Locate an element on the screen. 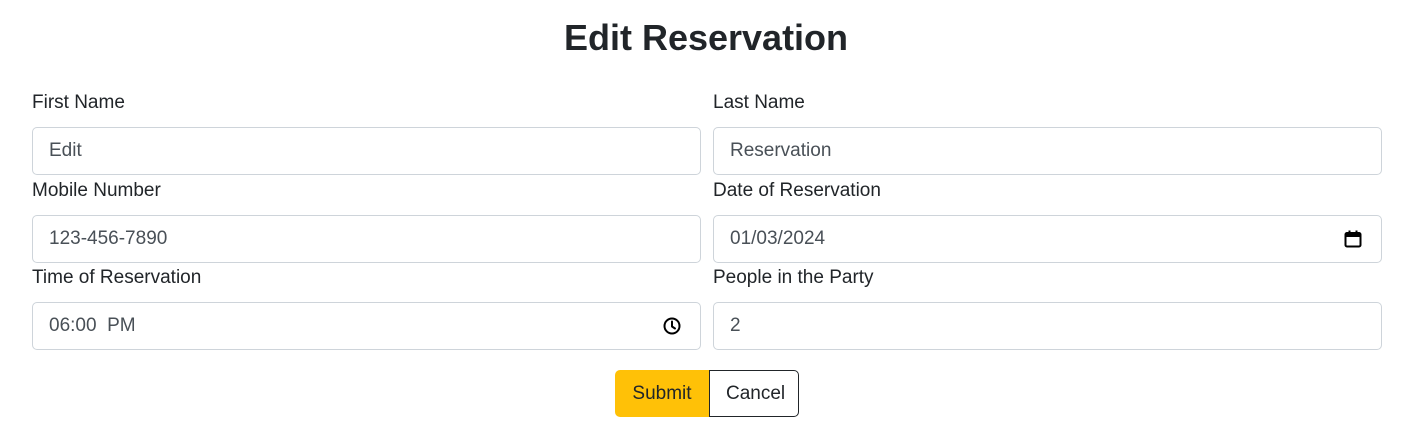 The height and width of the screenshot is (446, 1412). date-value: 01/03/2024 is located at coordinates (778, 238).